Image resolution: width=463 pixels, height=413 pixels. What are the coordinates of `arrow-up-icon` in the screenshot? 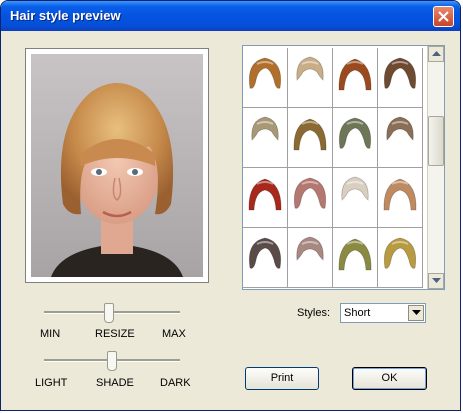 It's located at (436, 53).